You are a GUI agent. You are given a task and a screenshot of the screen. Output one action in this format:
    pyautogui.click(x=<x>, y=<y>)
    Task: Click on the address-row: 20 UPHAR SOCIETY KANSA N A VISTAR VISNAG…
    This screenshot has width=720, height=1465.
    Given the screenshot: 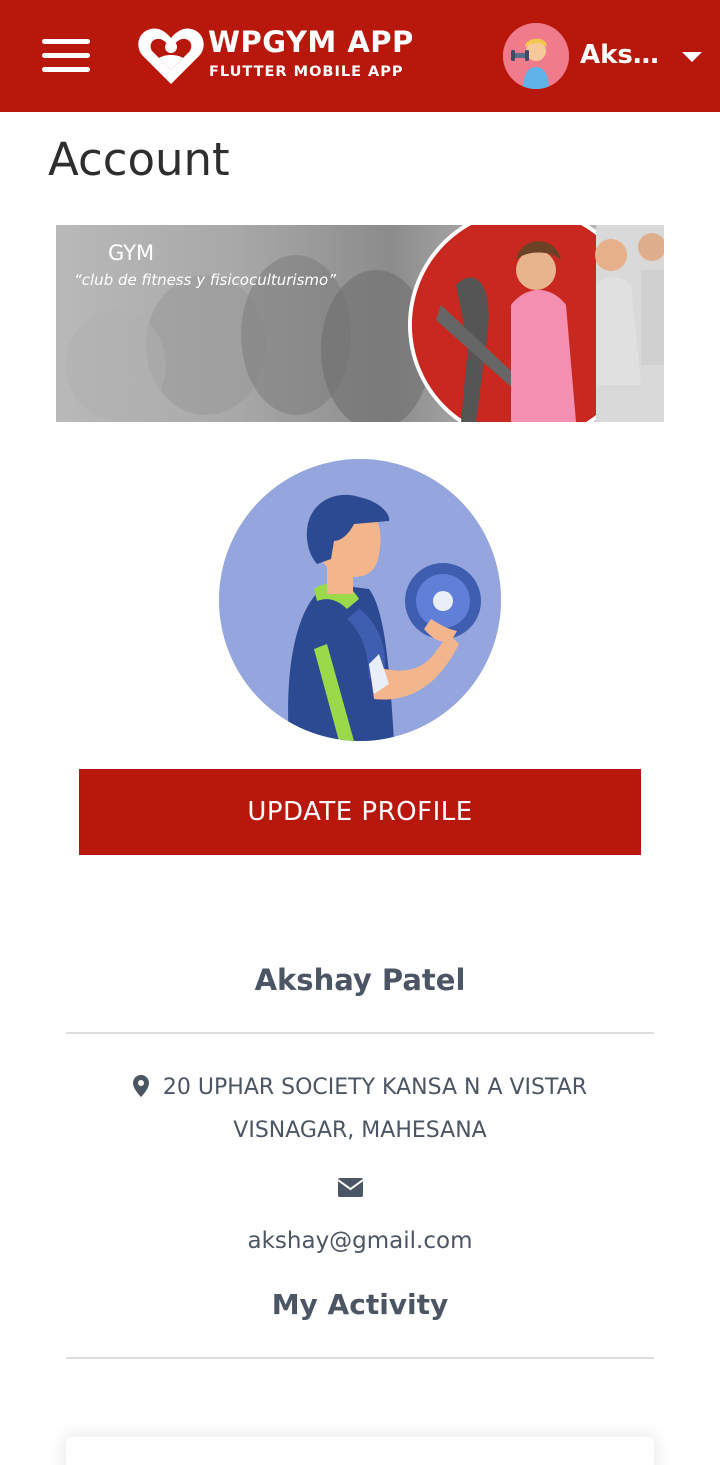 What is the action you would take?
    pyautogui.click(x=360, y=1109)
    